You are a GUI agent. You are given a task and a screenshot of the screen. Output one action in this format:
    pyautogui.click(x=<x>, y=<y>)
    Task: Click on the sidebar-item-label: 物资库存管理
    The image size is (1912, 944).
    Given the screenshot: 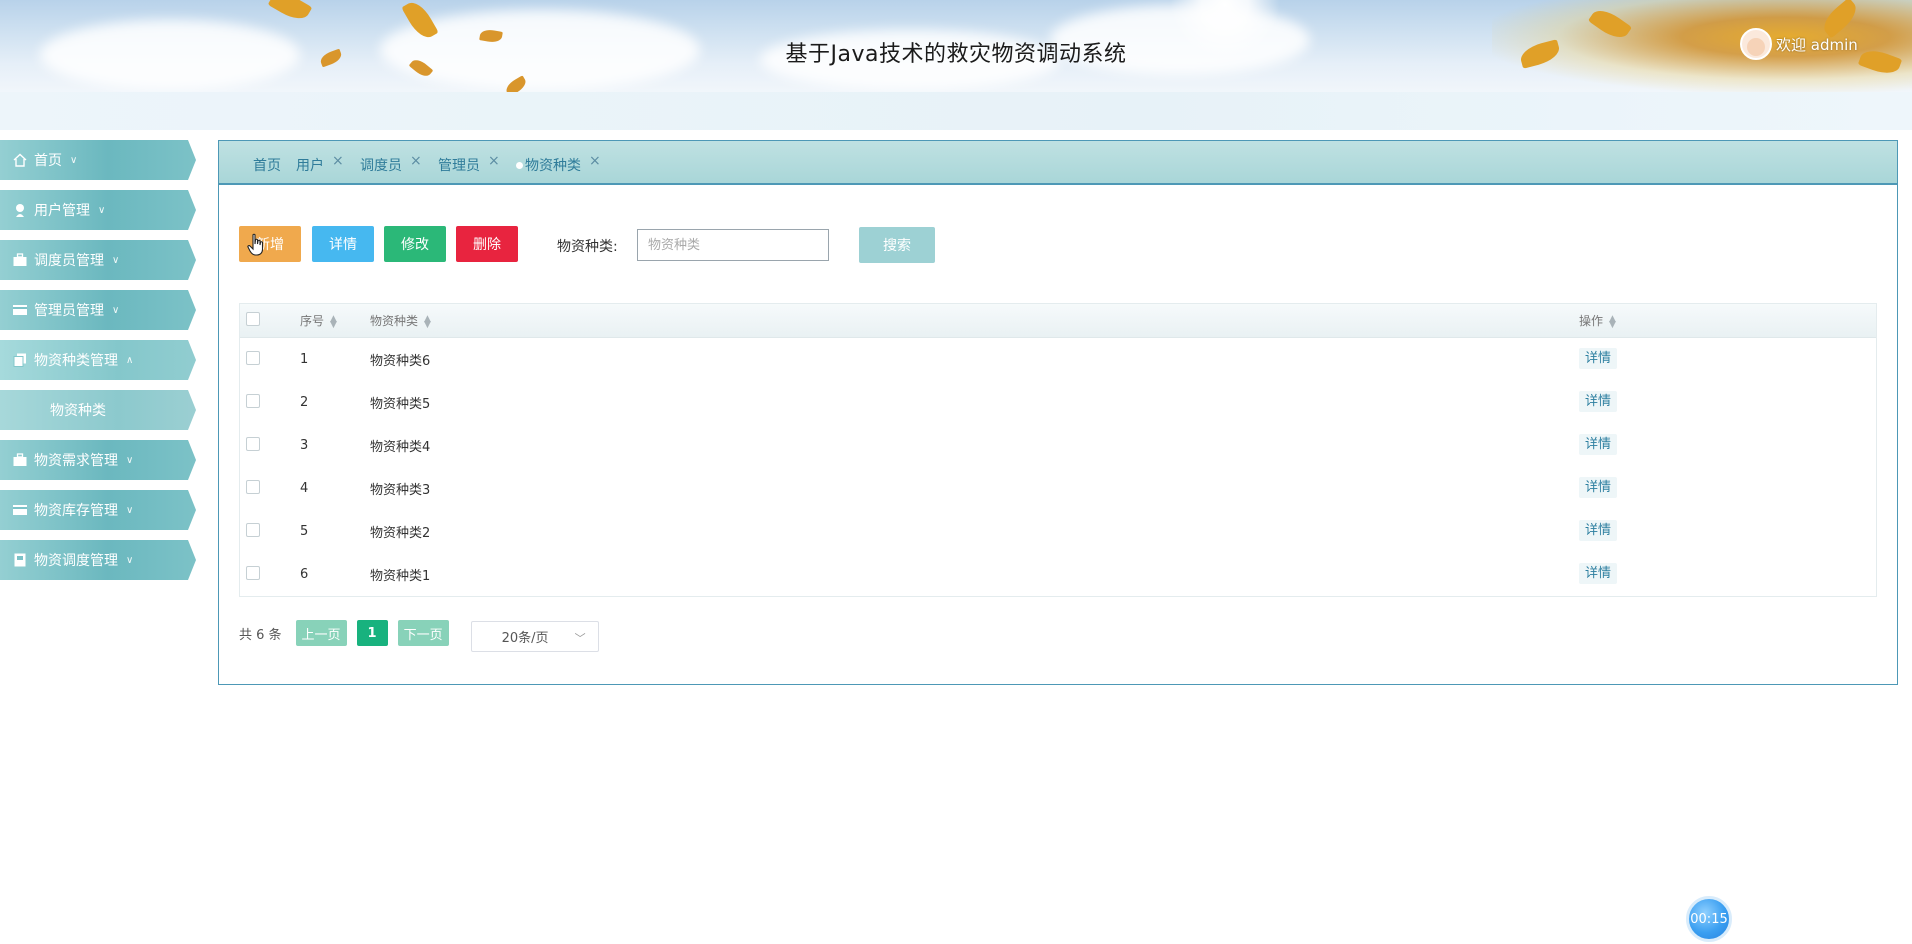 What is the action you would take?
    pyautogui.click(x=76, y=511)
    